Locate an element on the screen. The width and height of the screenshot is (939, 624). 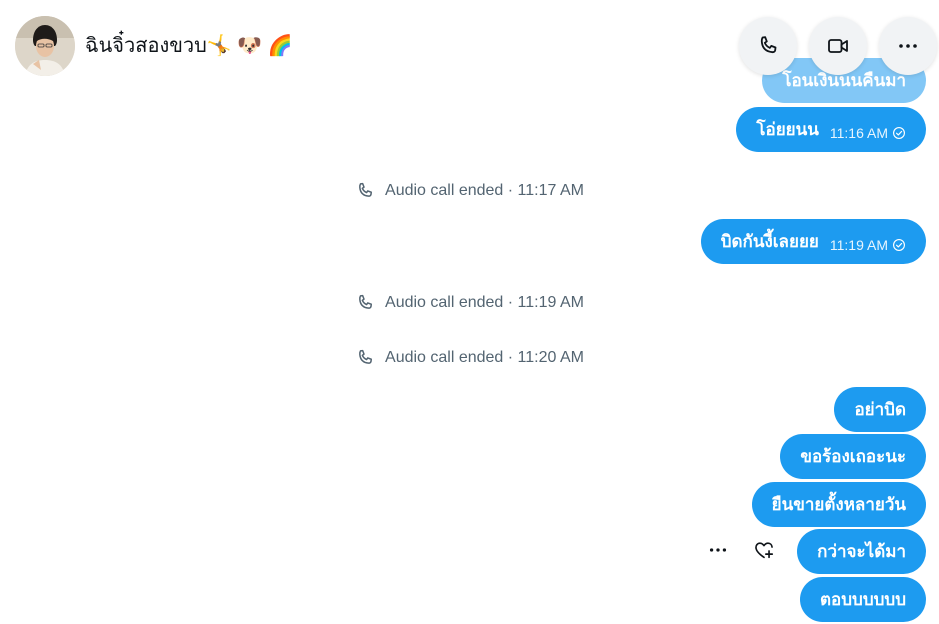
avatar is located at coordinates (45, 46).